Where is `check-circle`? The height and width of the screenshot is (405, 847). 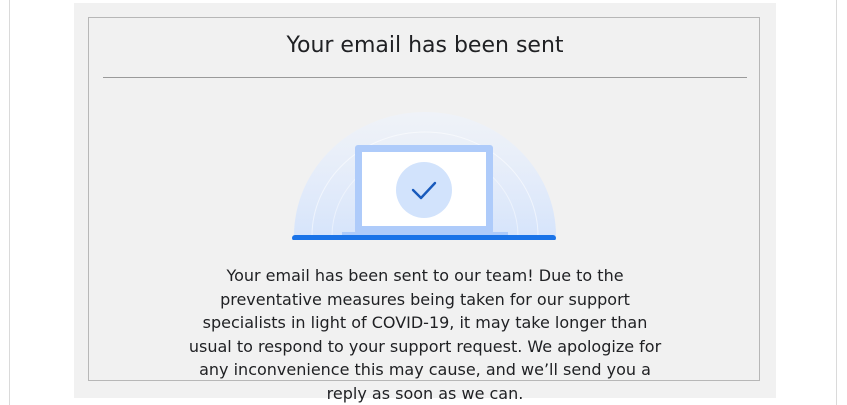
check-circle is located at coordinates (424, 190).